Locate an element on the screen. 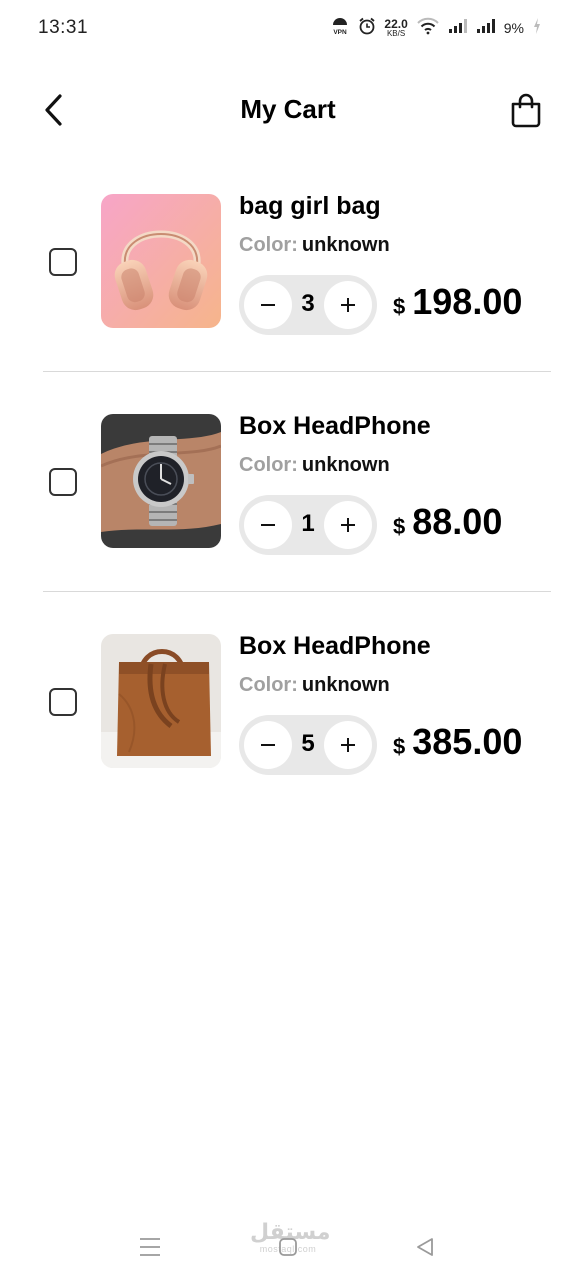  recent-apps-button is located at coordinates (150, 1247).